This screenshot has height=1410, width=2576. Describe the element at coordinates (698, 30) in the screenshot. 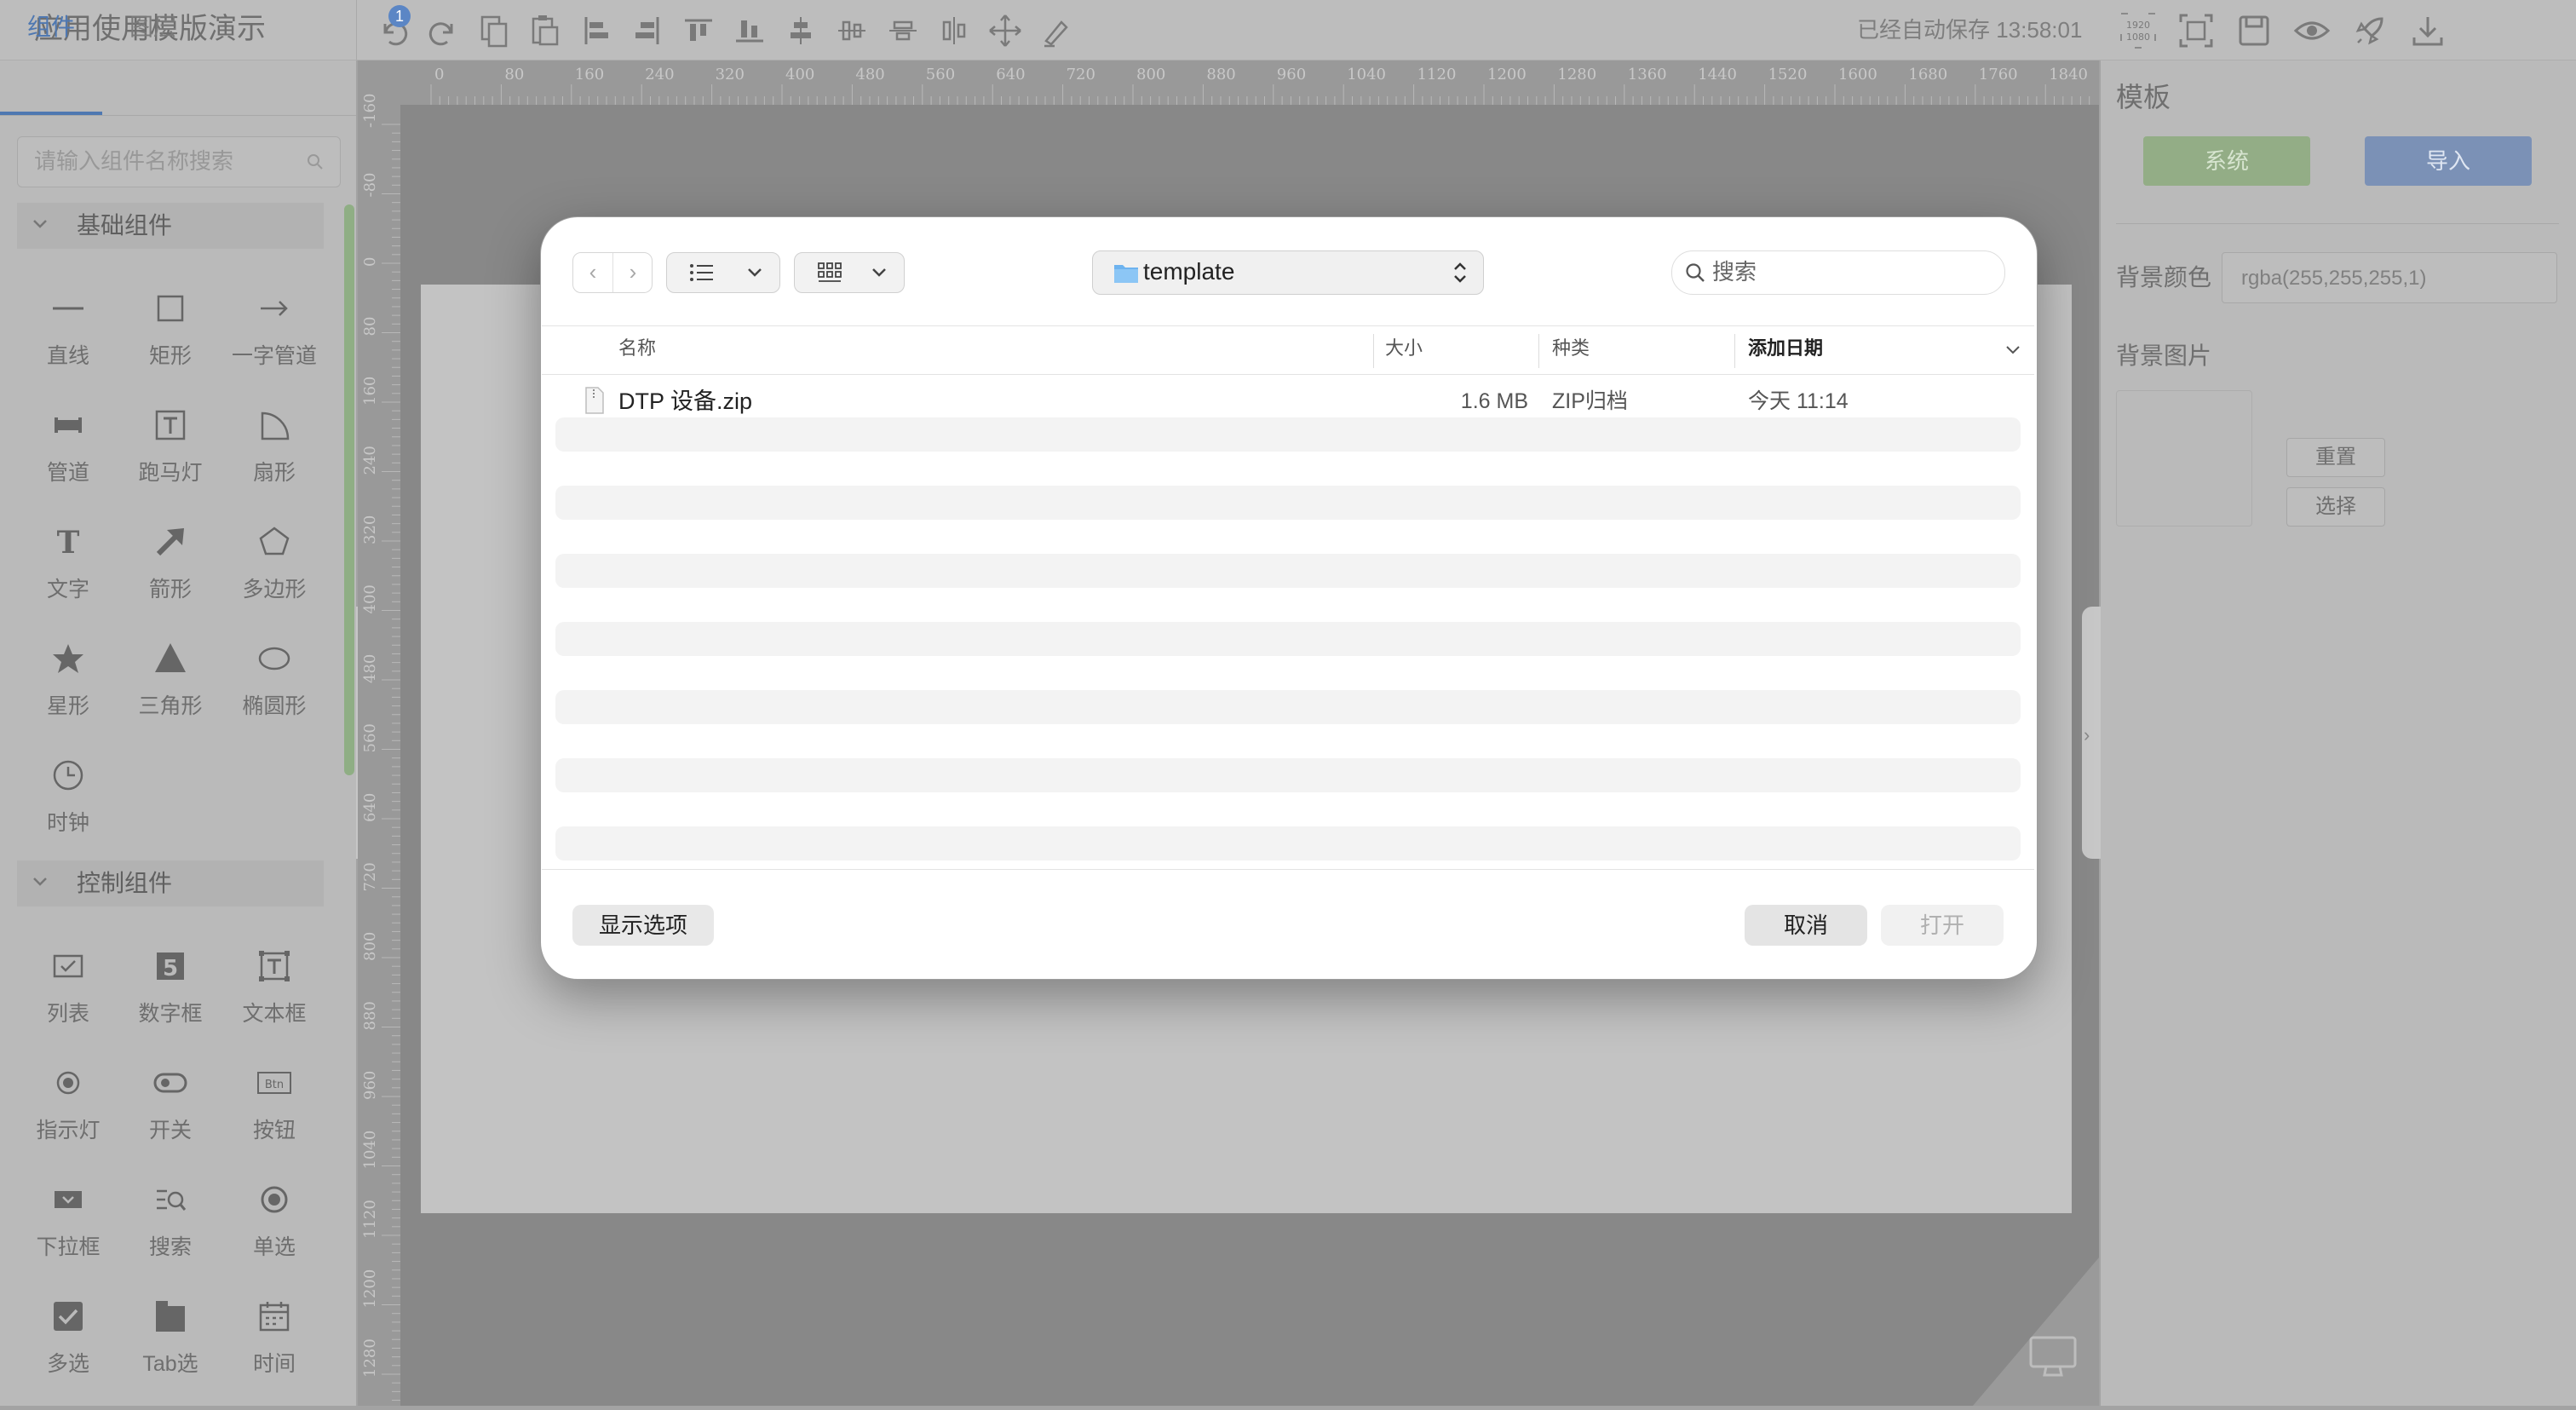

I see `align-top-icon` at that location.